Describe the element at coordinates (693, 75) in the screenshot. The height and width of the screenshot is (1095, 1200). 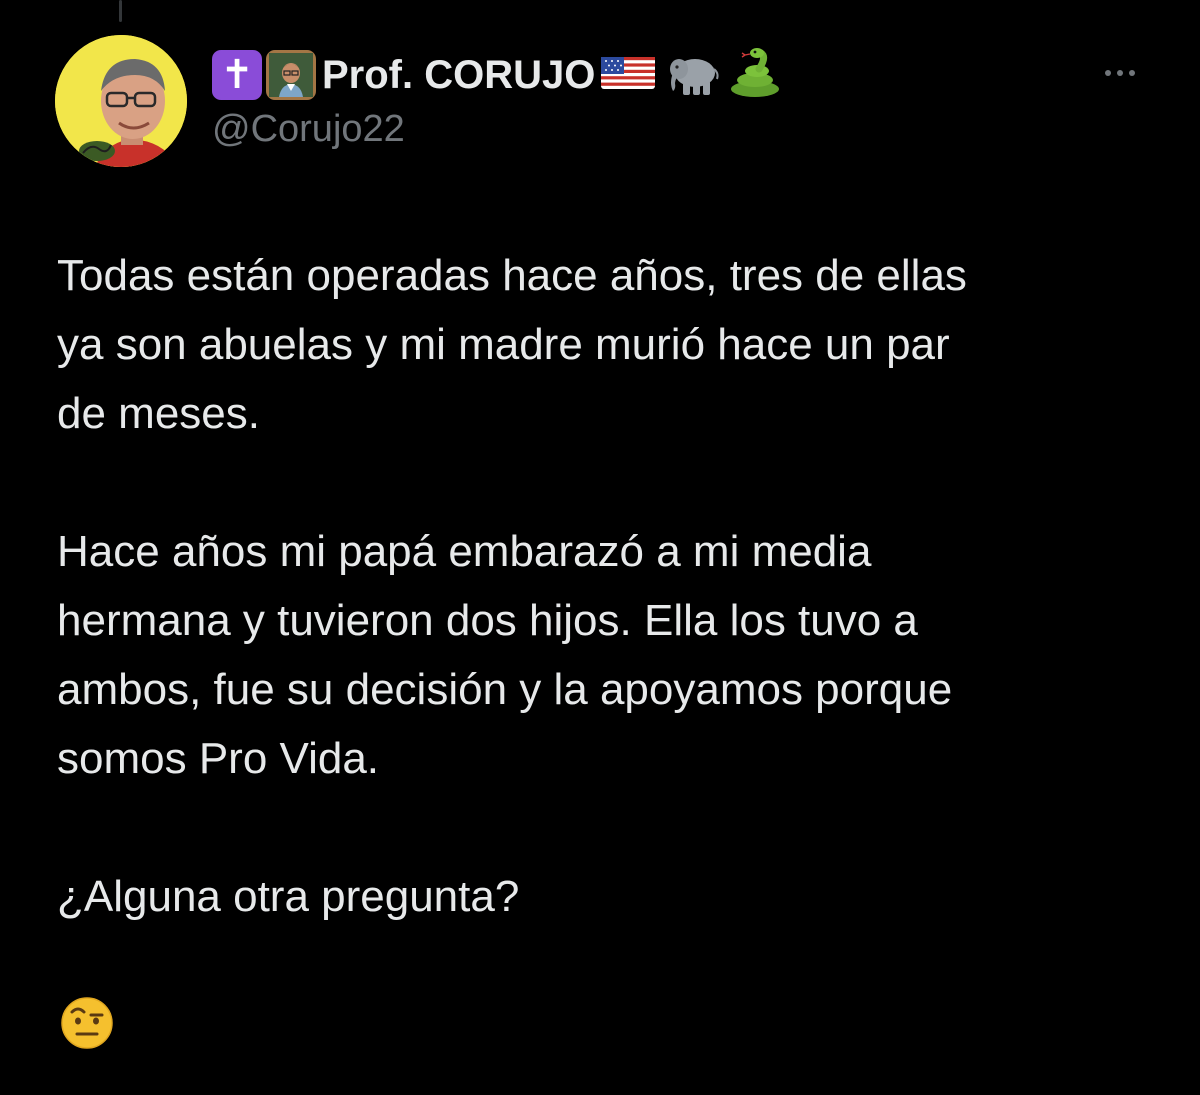
I see `elephant-icon` at that location.